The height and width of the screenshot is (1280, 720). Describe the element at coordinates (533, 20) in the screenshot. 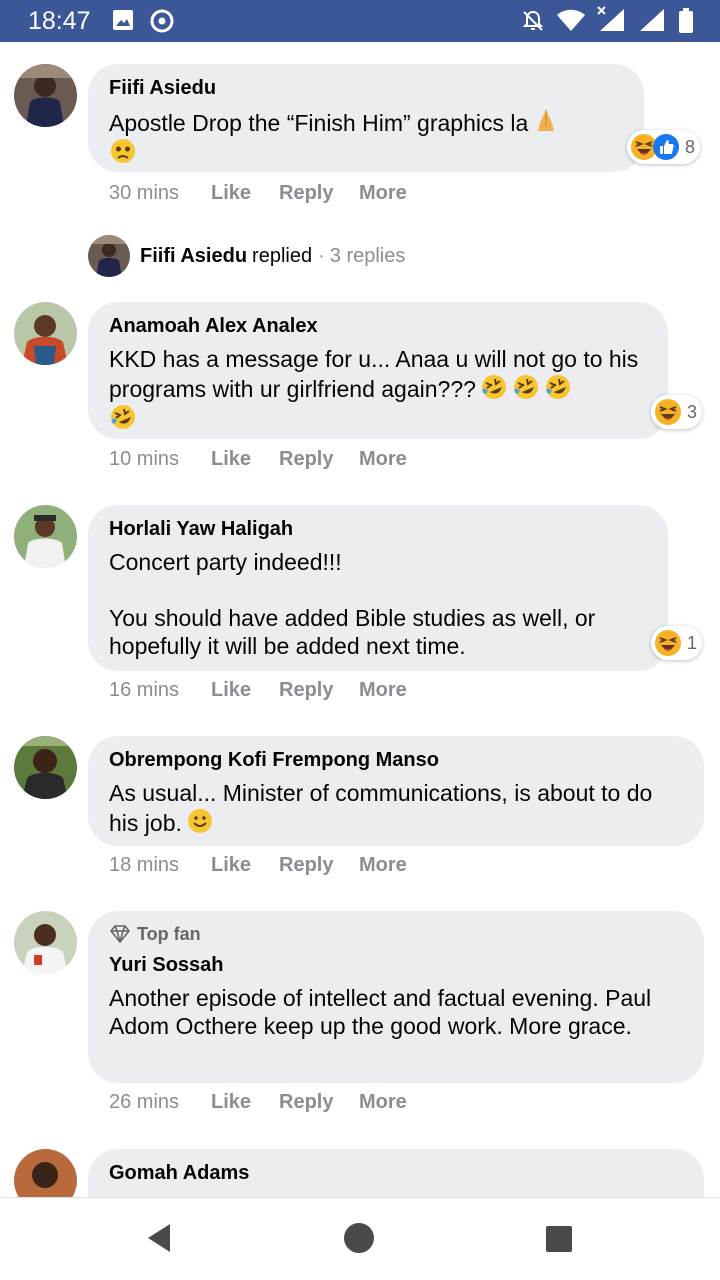

I see `notifications-off-icon` at that location.